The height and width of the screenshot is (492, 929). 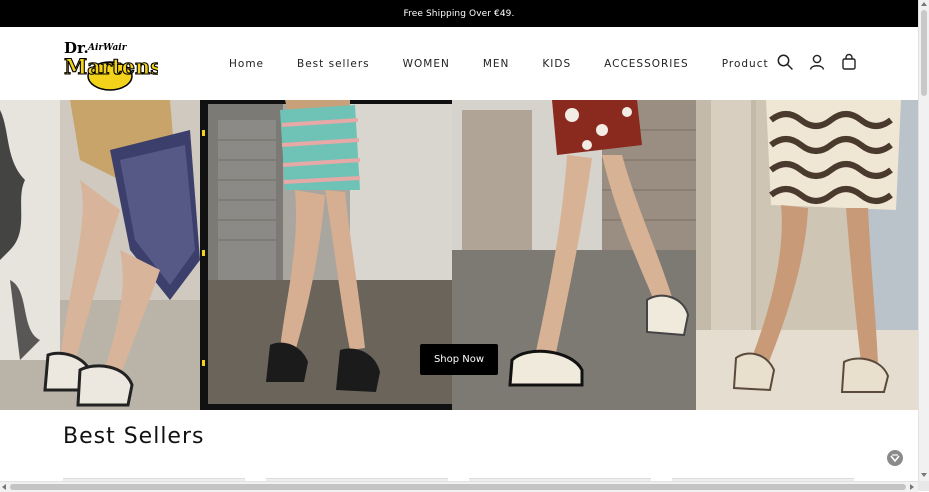 I want to click on header-icons, so click(x=817, y=62).